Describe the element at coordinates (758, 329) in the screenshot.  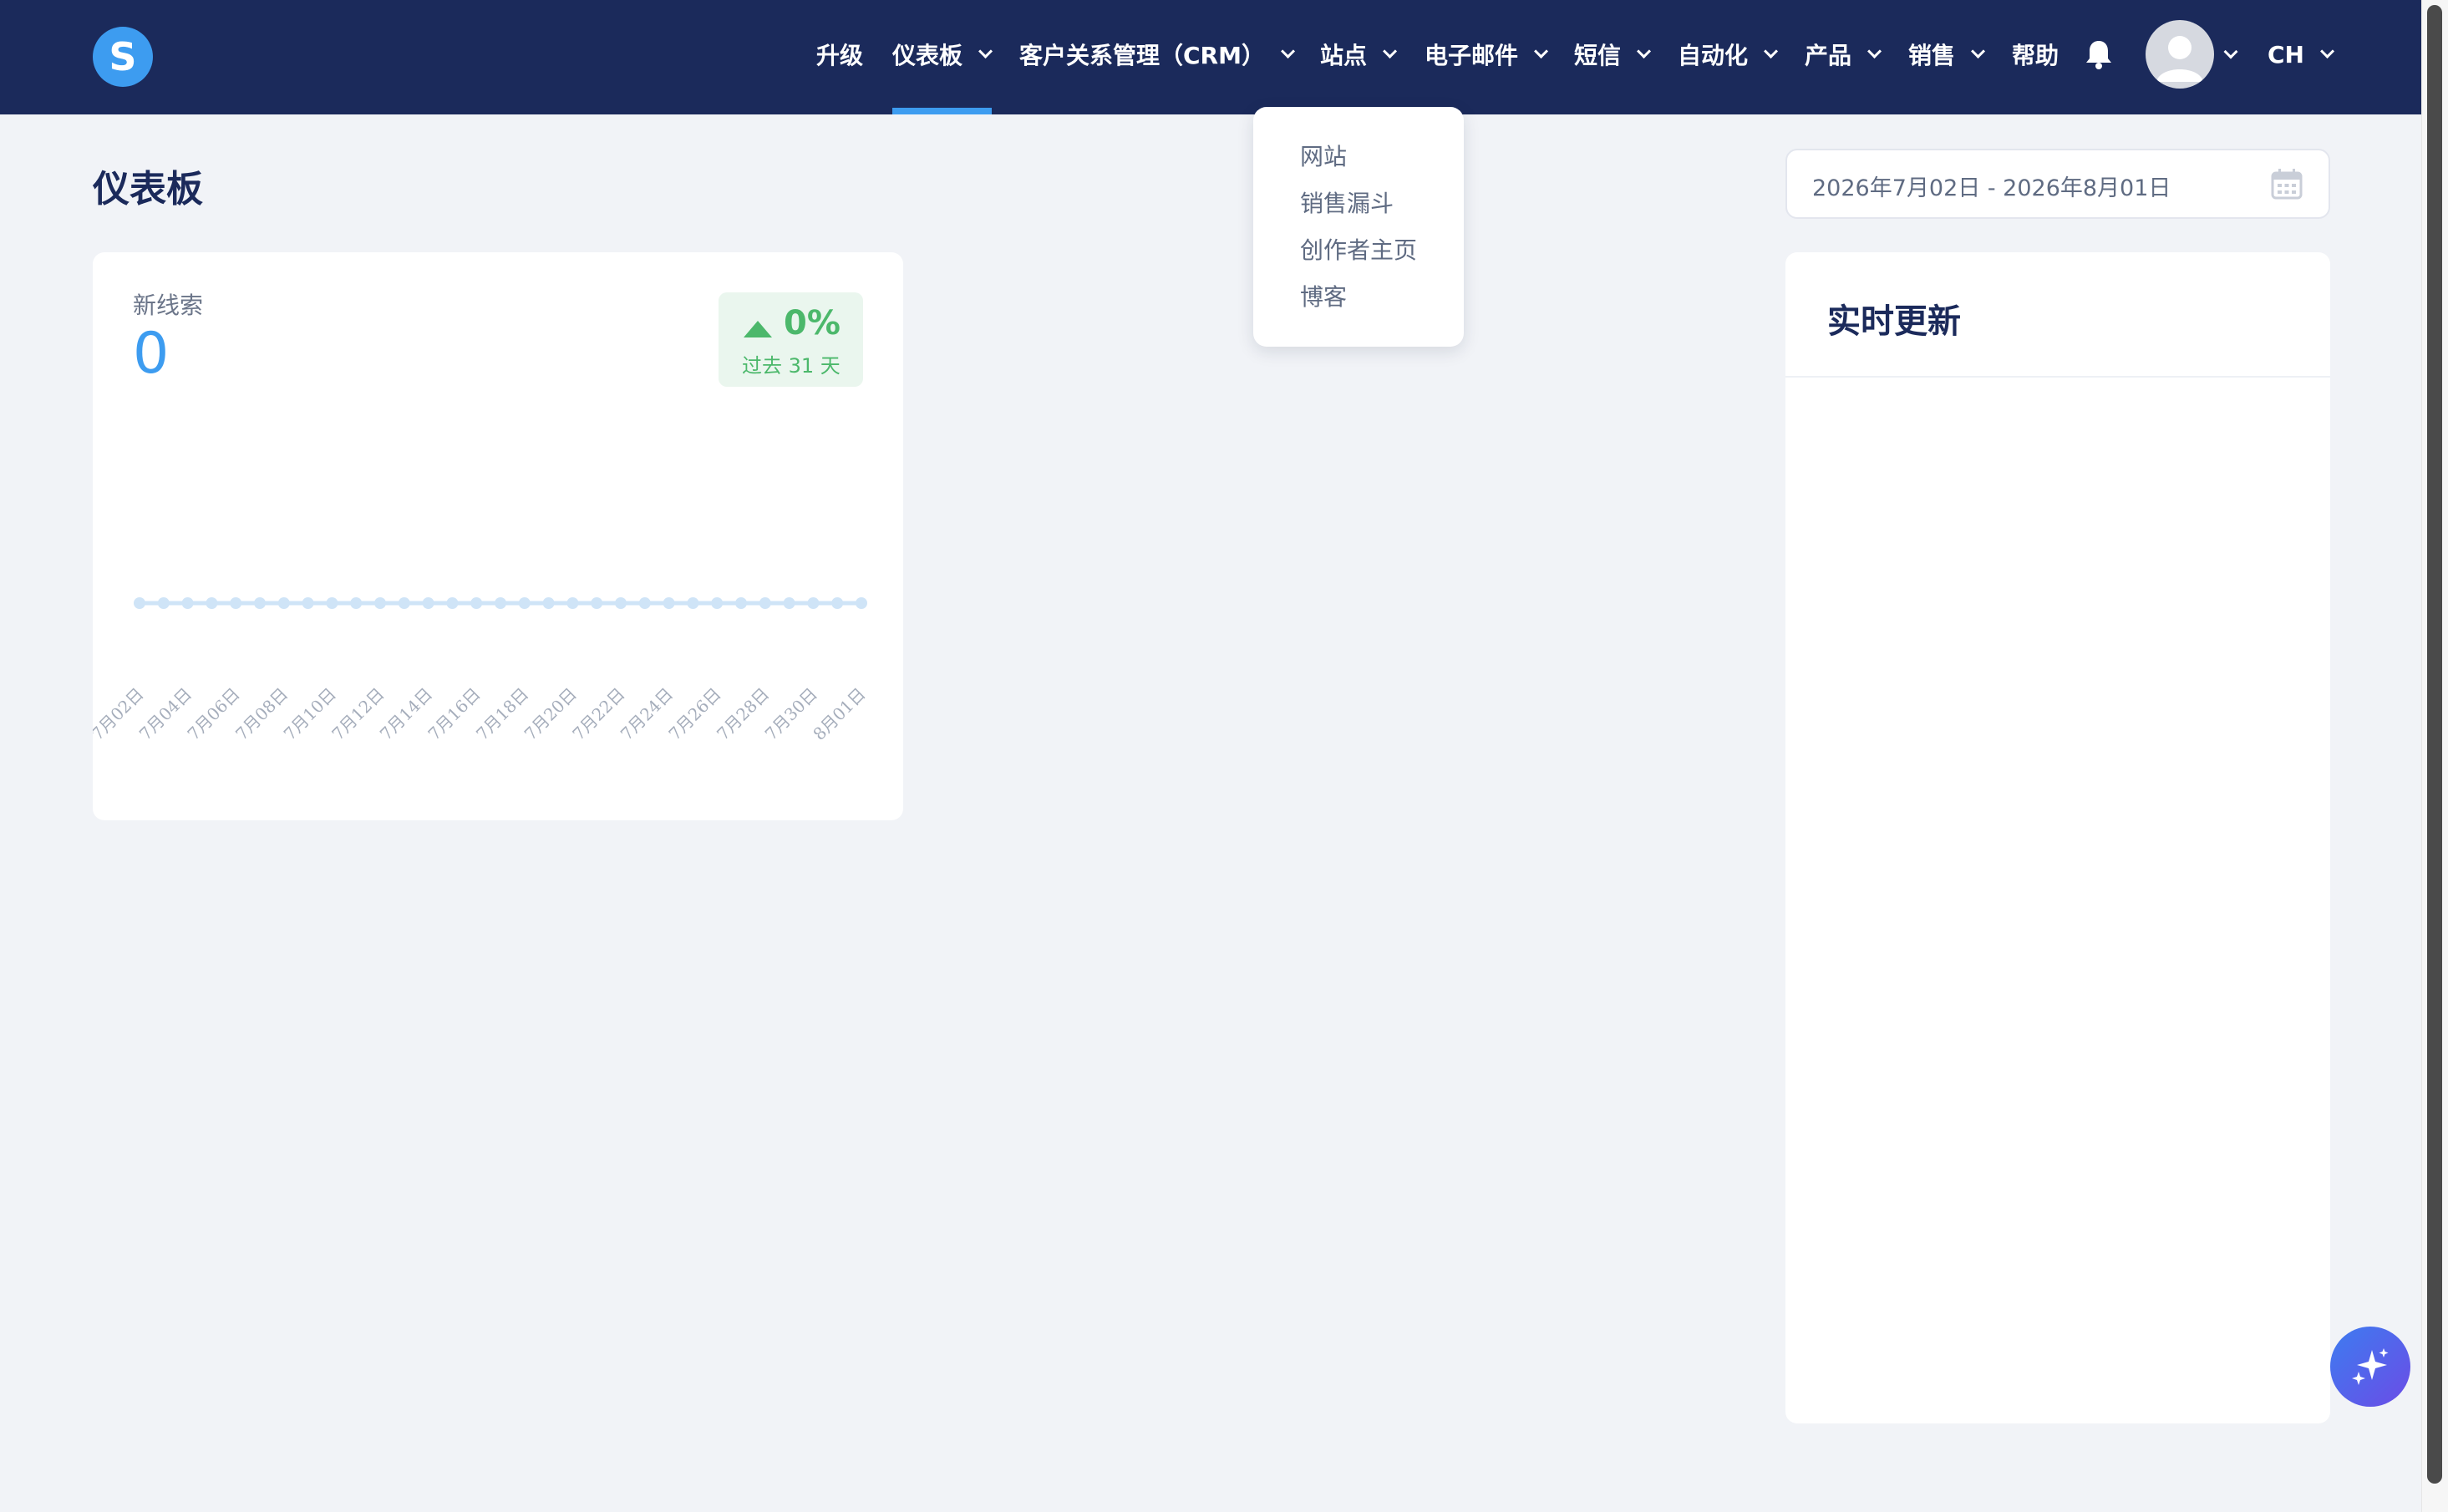
I see `arrow-up-icon` at that location.